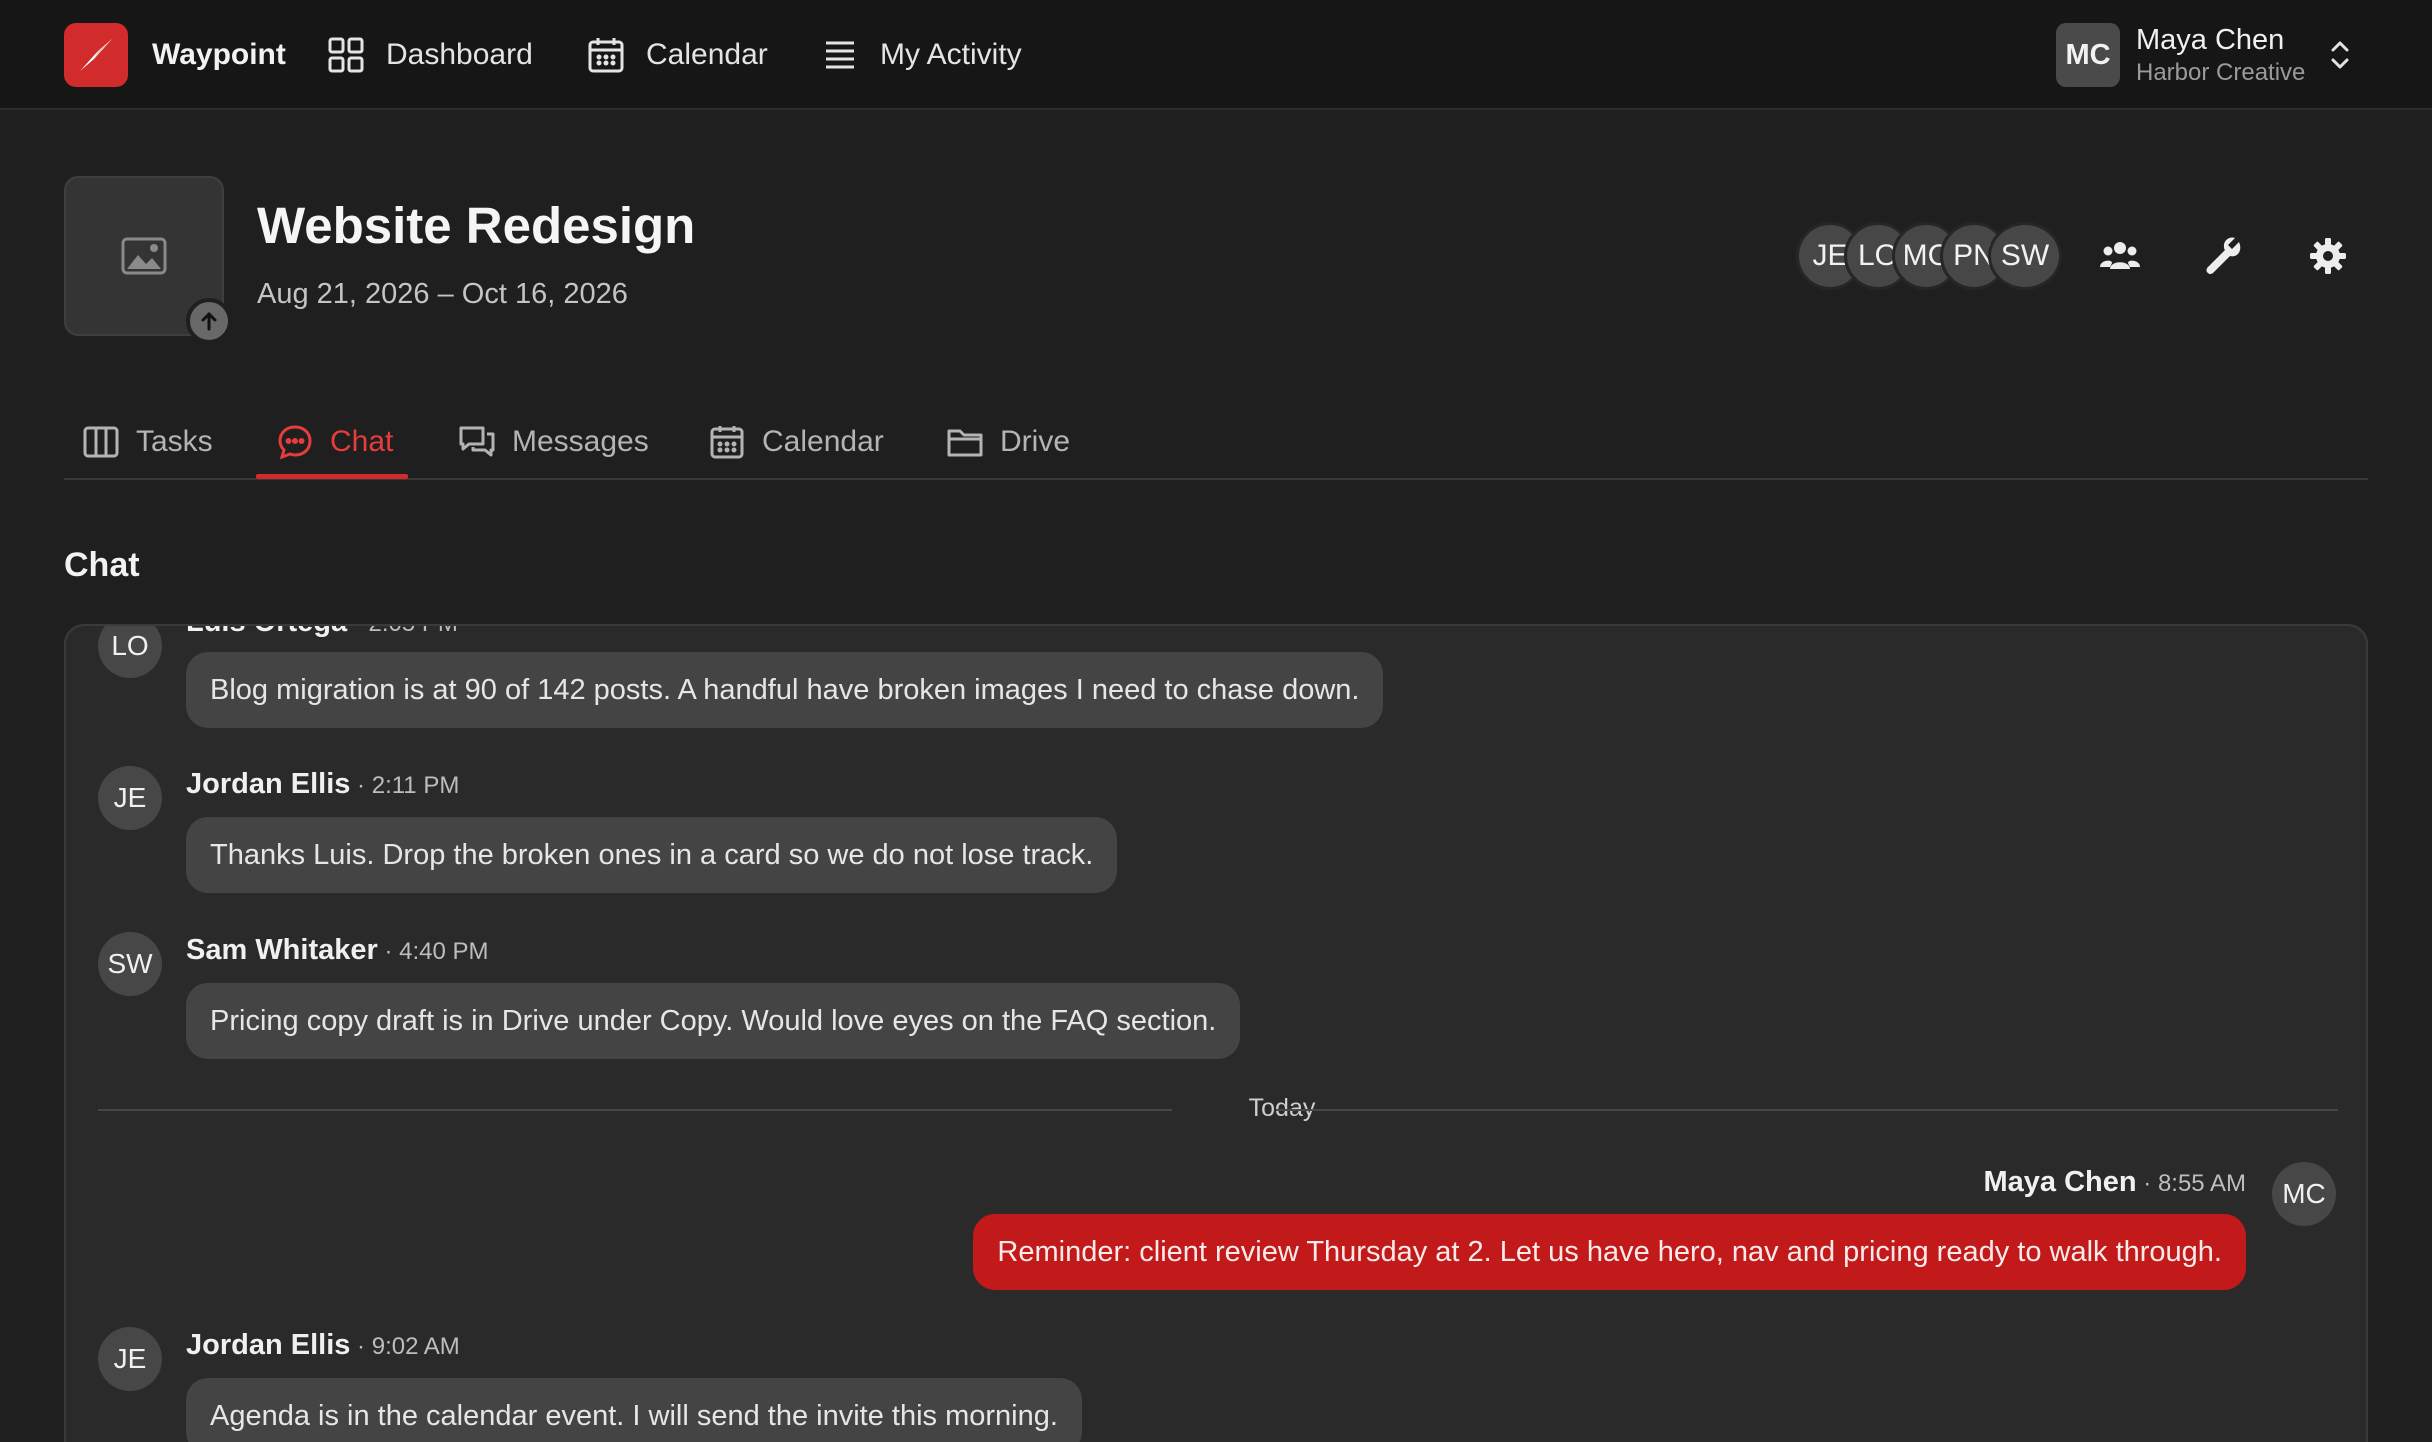 This screenshot has width=2432, height=1442. I want to click on nav-calendar-label: Calendar, so click(707, 54).